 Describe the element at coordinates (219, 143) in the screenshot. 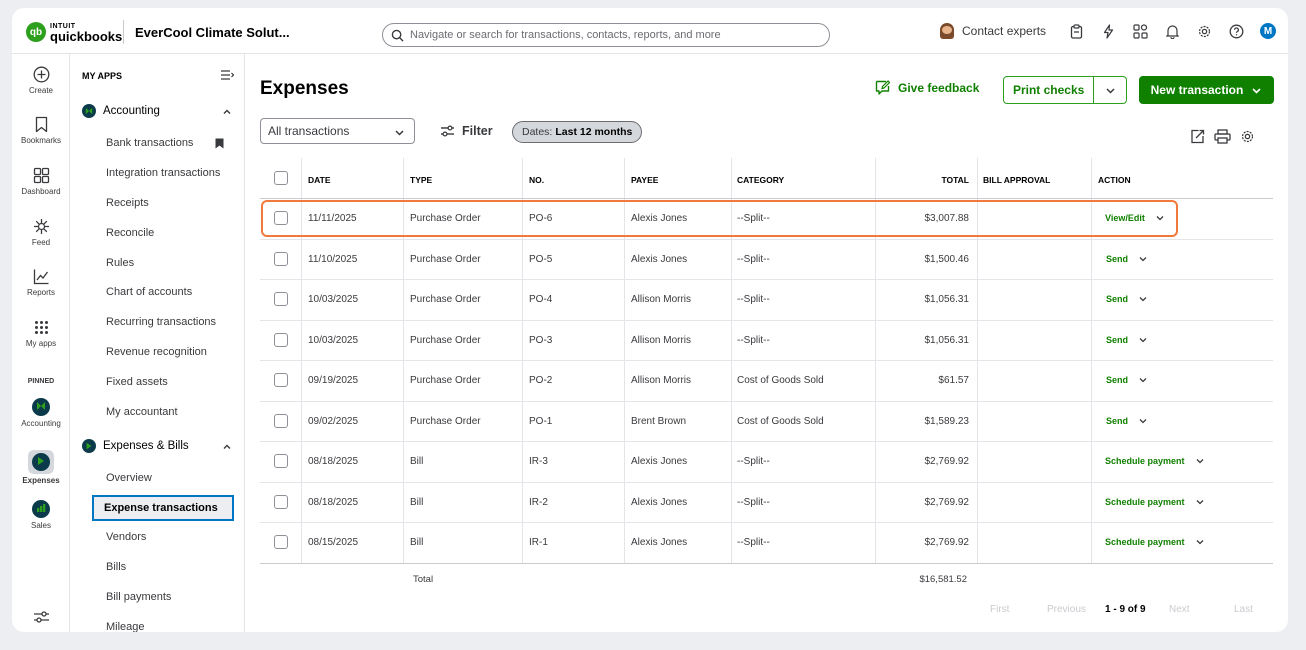

I see `bookmark-filled-icon` at that location.